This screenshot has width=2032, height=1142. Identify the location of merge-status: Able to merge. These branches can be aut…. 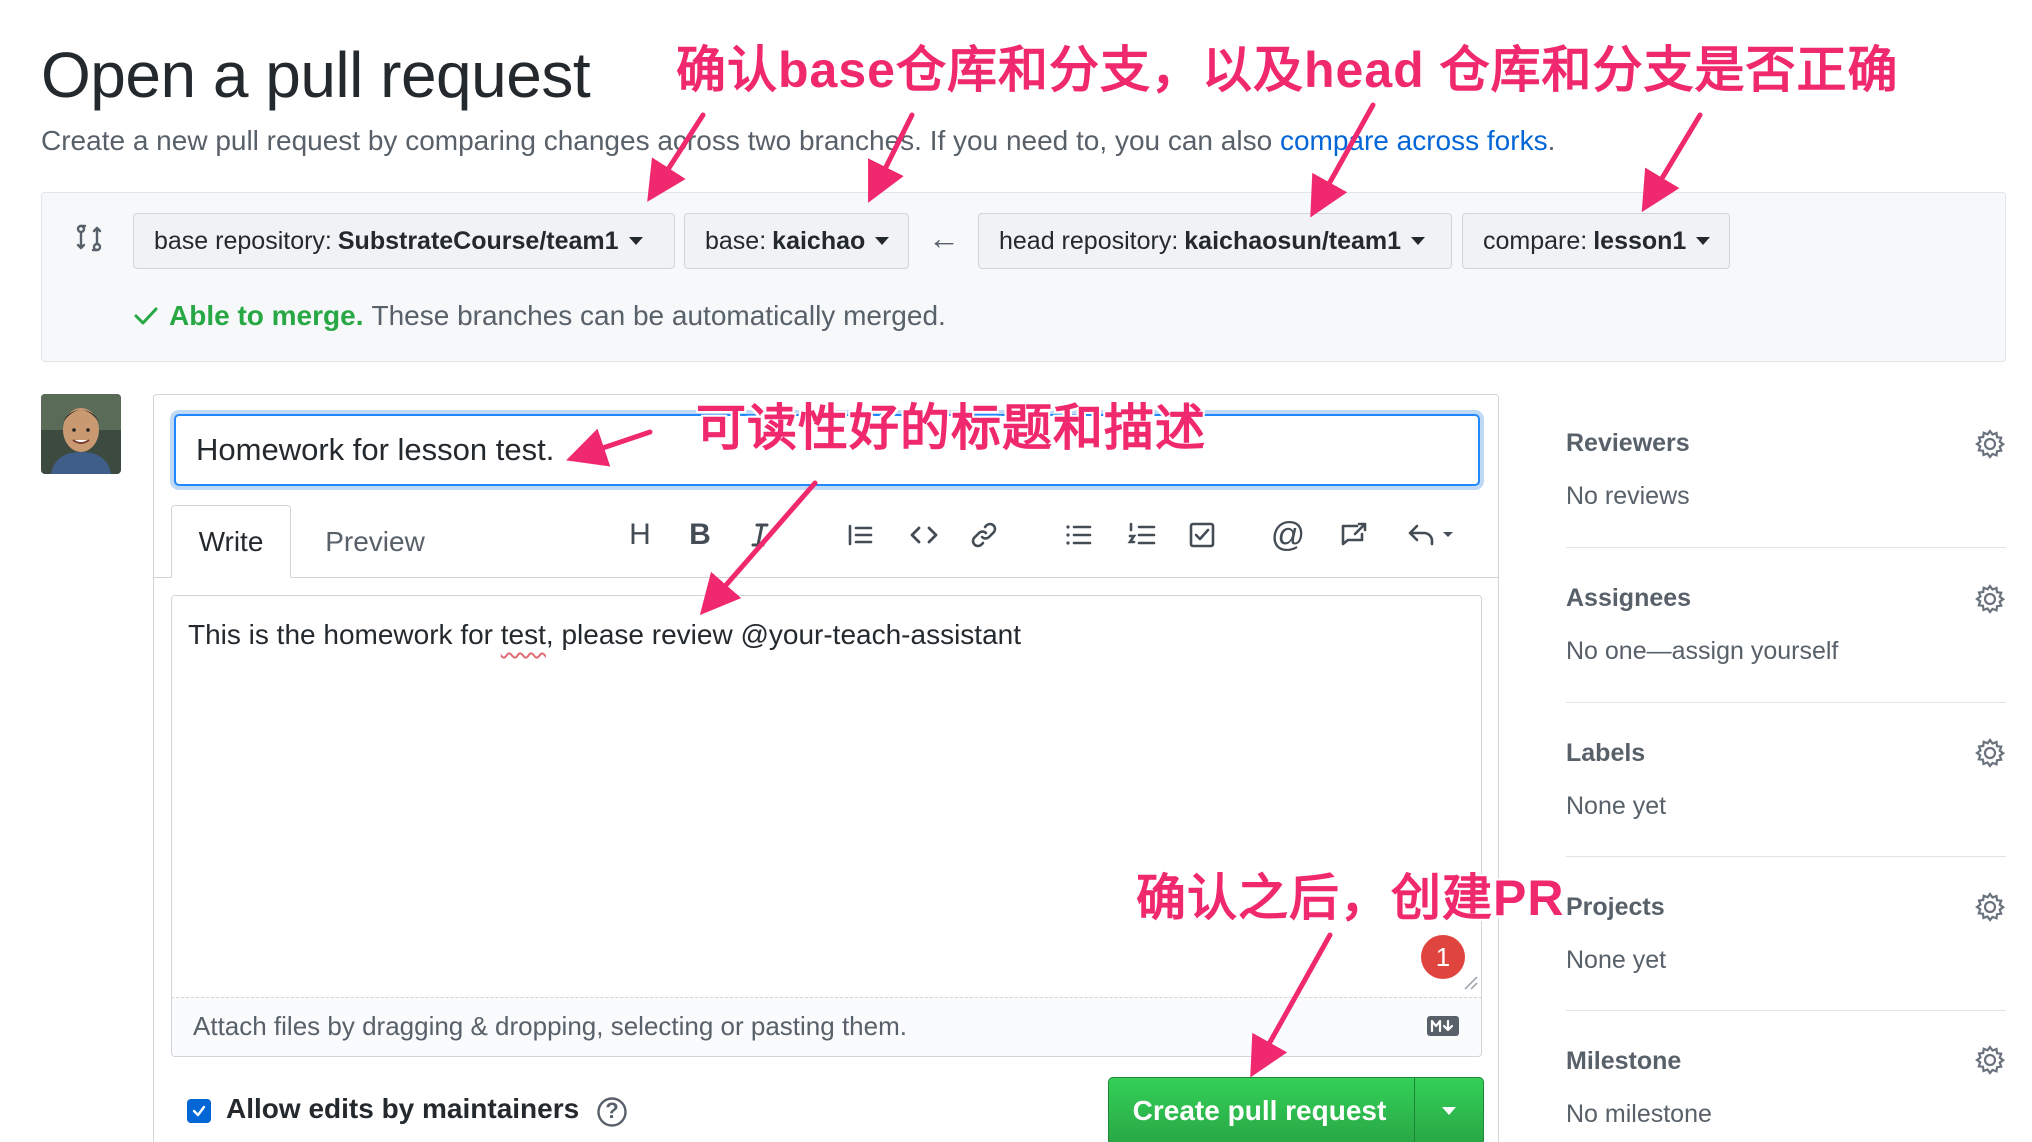
(539, 316).